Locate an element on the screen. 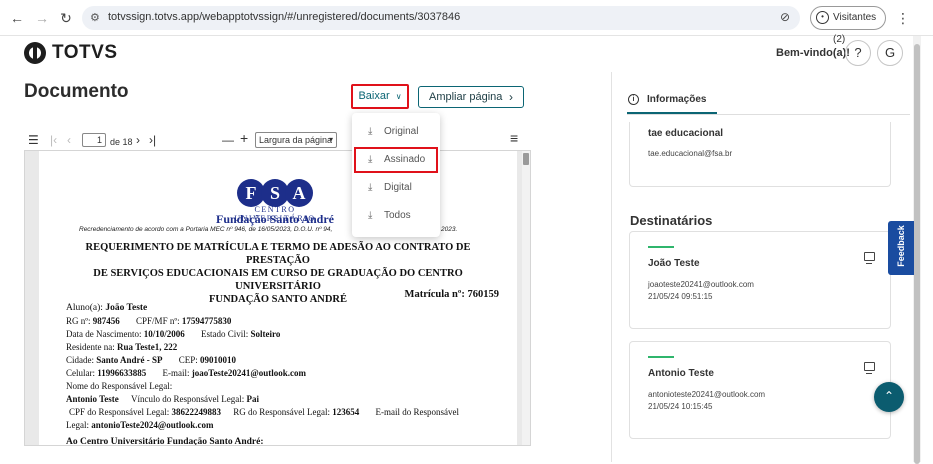 The image size is (933, 464). field-label: Estado Civil: is located at coordinates (226, 334).